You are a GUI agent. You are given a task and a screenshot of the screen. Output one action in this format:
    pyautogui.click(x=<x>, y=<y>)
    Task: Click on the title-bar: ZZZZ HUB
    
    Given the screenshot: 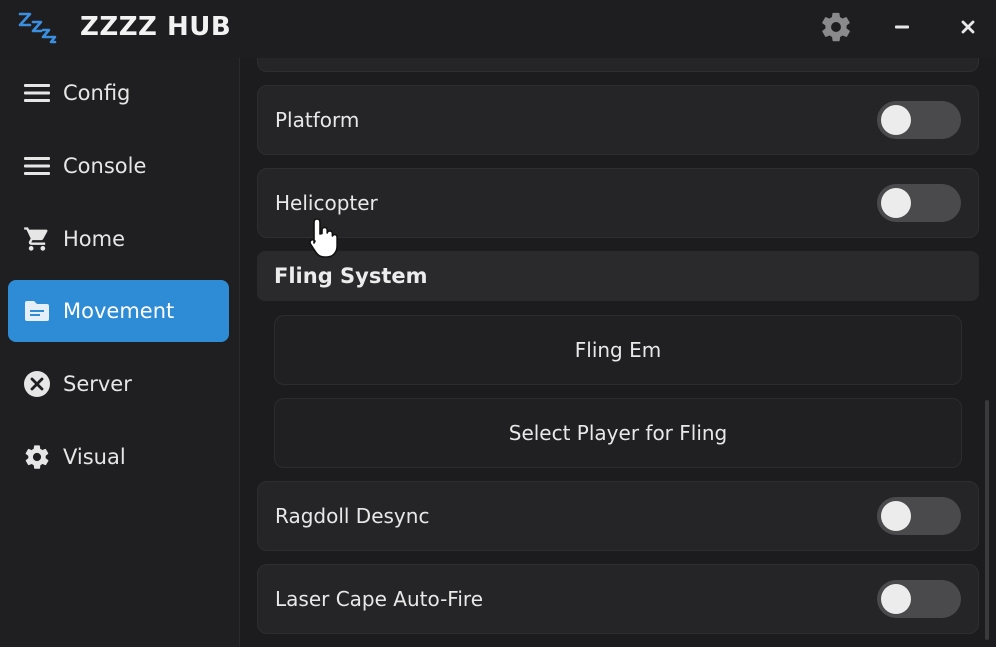 What is the action you would take?
    pyautogui.click(x=498, y=29)
    